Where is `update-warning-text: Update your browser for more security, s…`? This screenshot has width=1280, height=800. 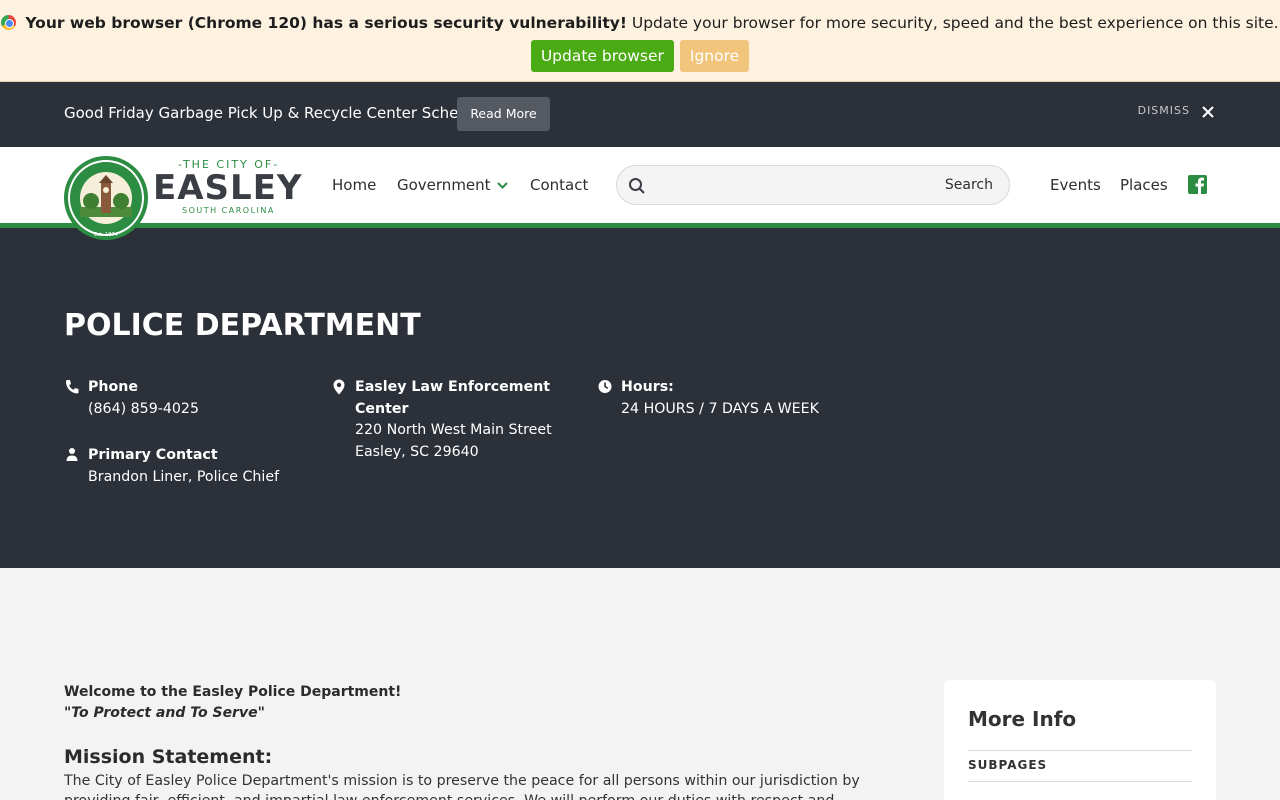 update-warning-text: Update your browser for more security, s… is located at coordinates (952, 23).